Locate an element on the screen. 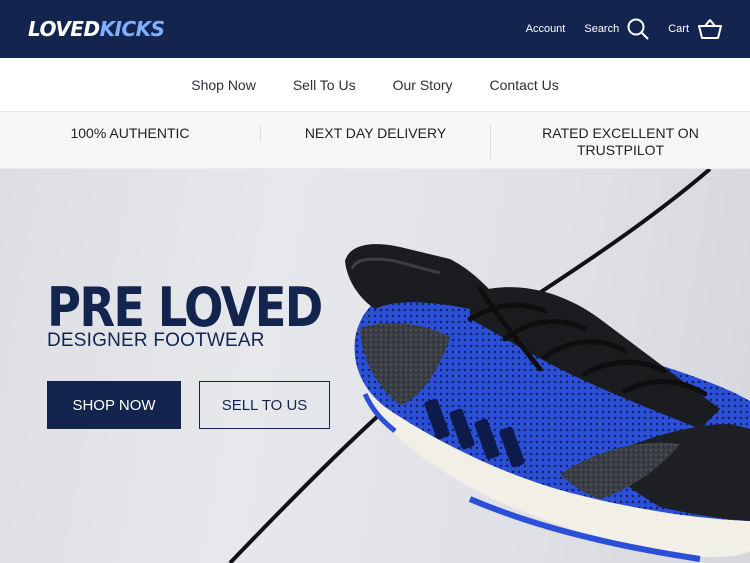 The image size is (750, 563). search-link: Search is located at coordinates (616, 29).